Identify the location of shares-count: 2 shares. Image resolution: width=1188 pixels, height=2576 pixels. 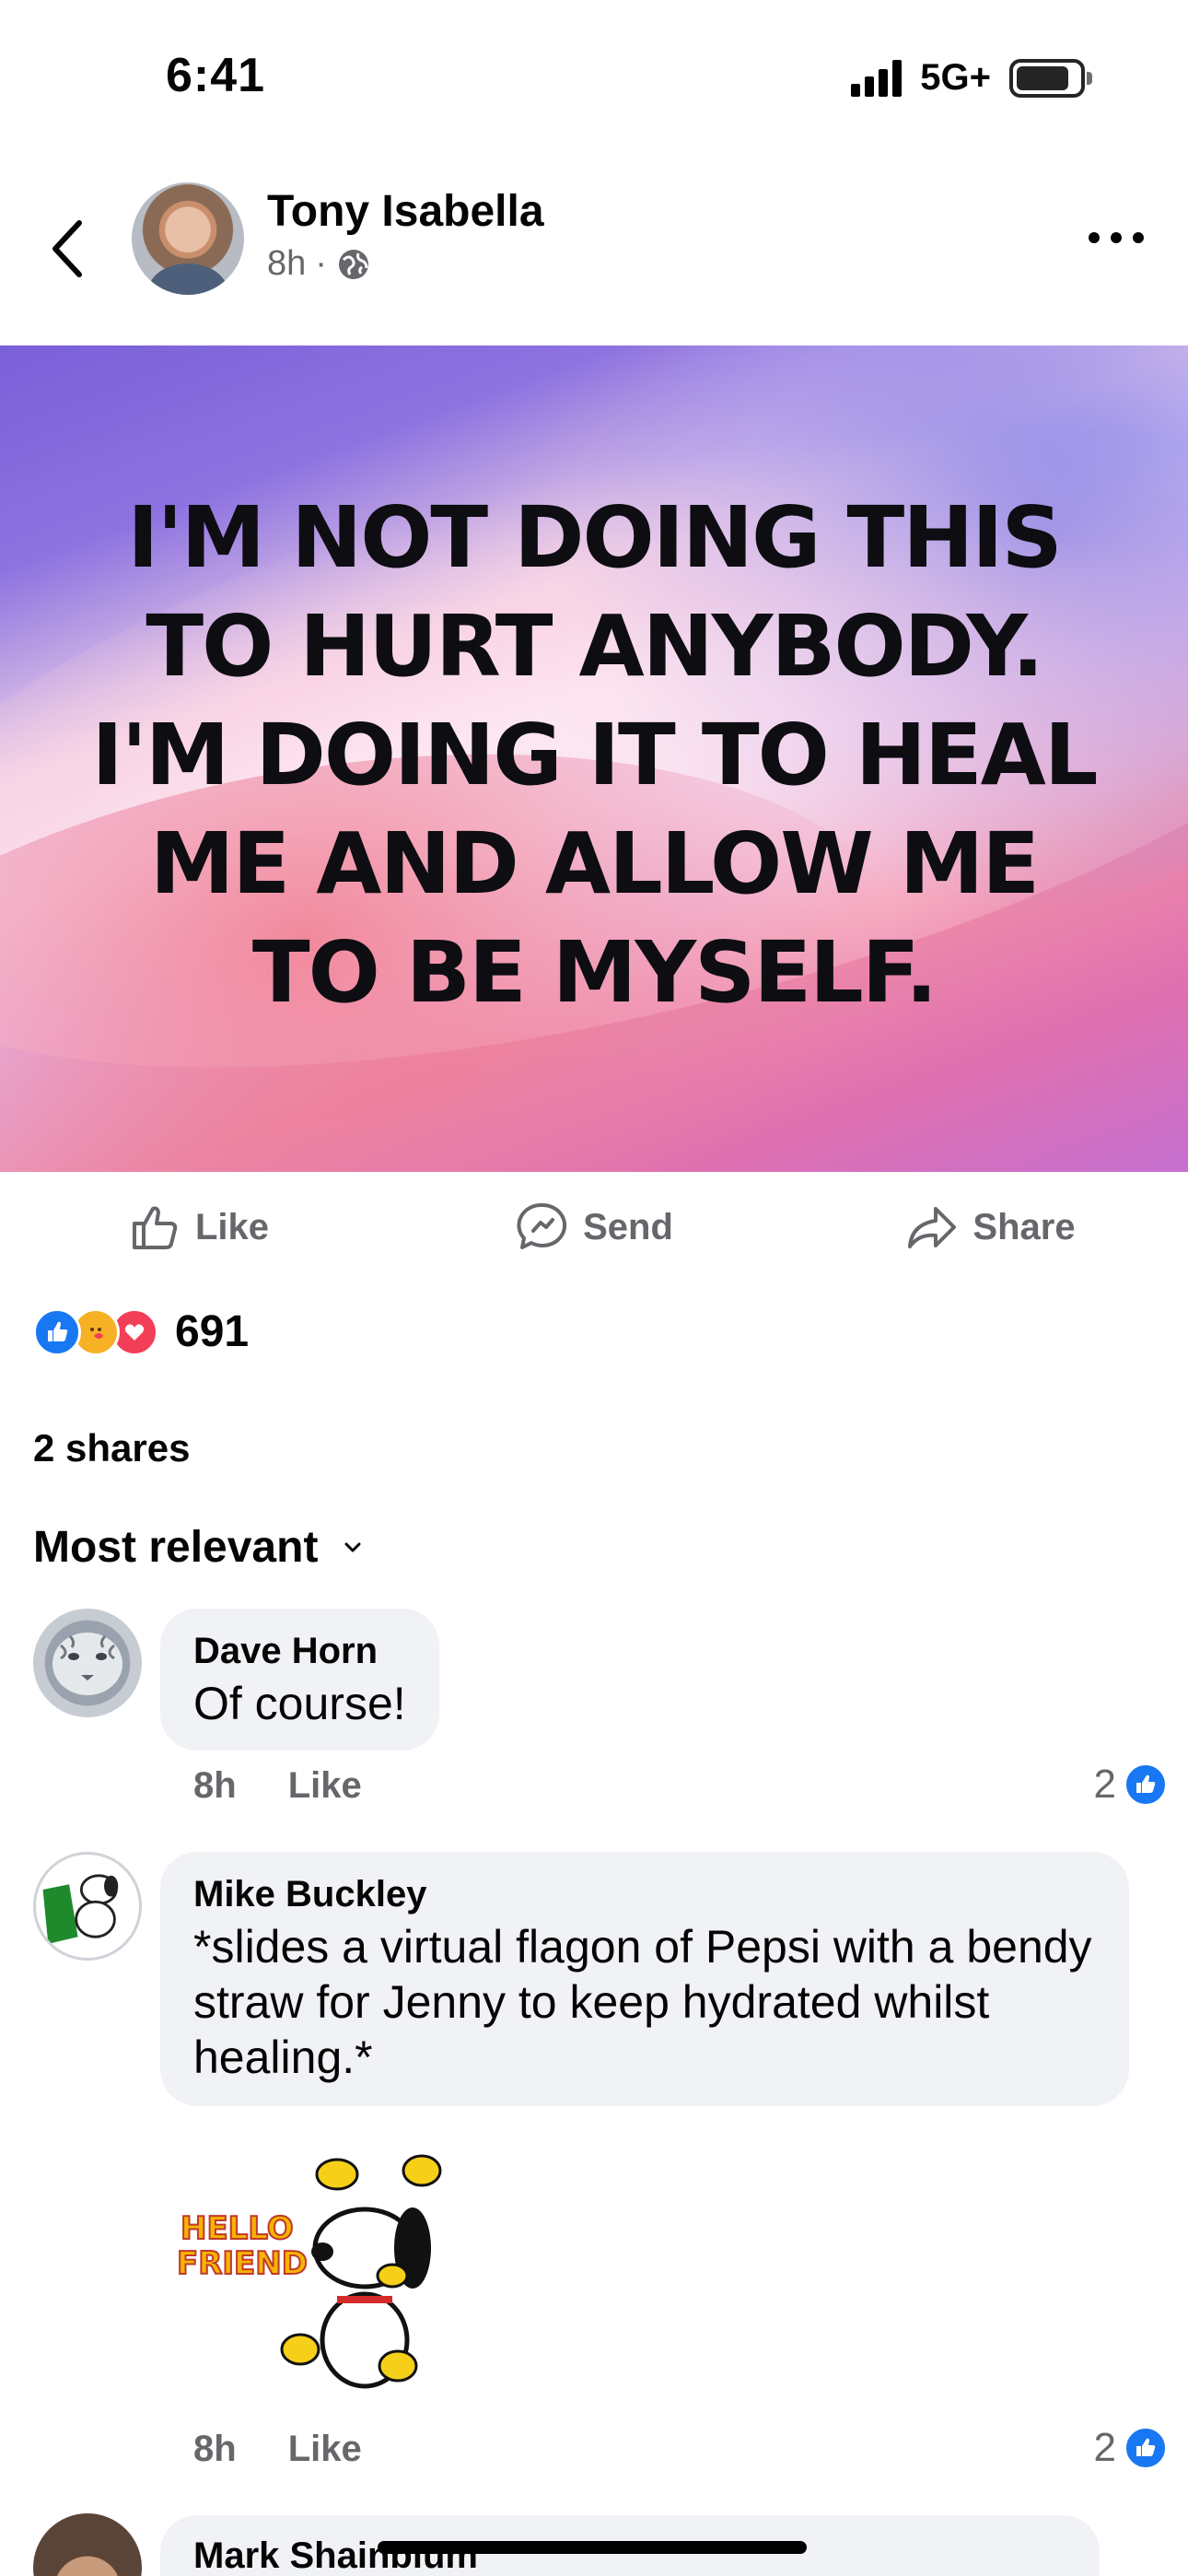
(111, 1448).